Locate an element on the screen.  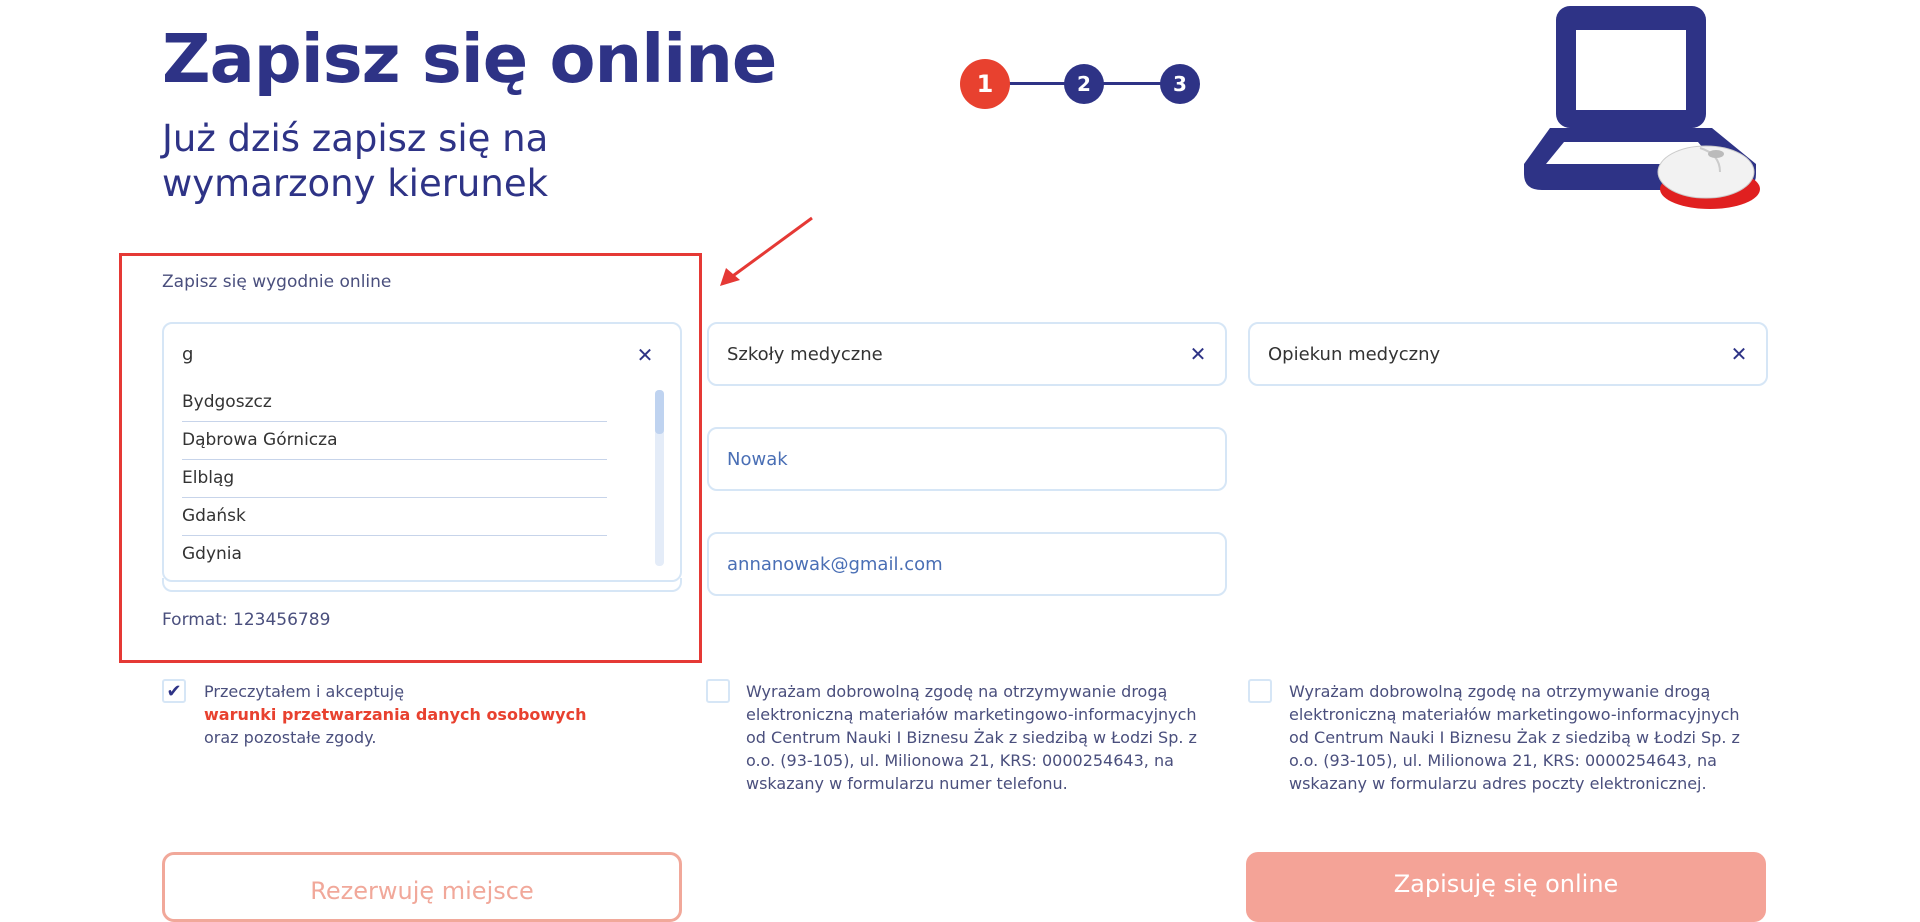
terms-checkbox: ✔ is located at coordinates (174, 691).